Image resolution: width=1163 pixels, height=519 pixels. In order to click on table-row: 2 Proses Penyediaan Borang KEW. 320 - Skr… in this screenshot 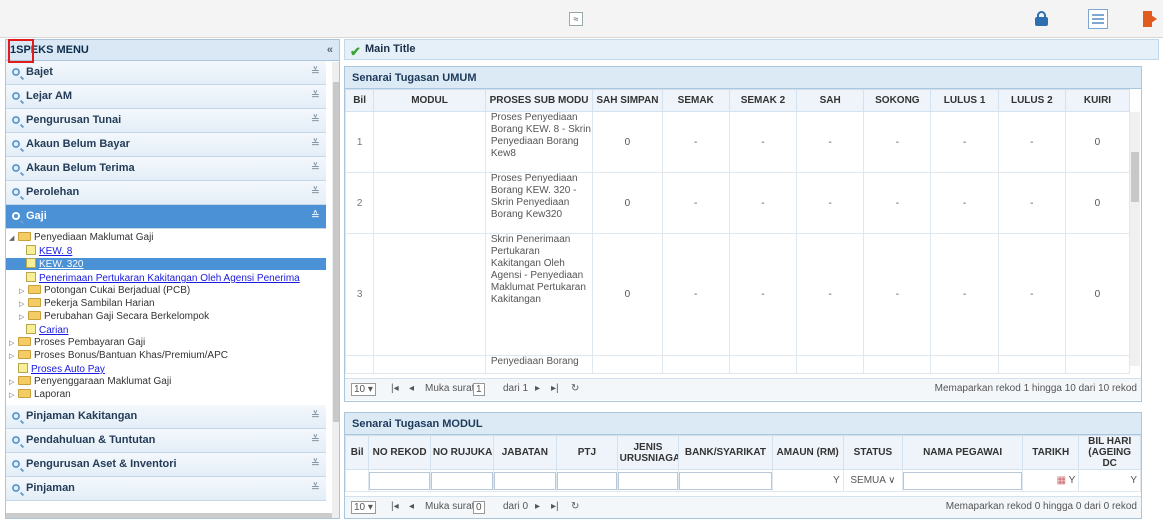, I will do `click(738, 203)`.